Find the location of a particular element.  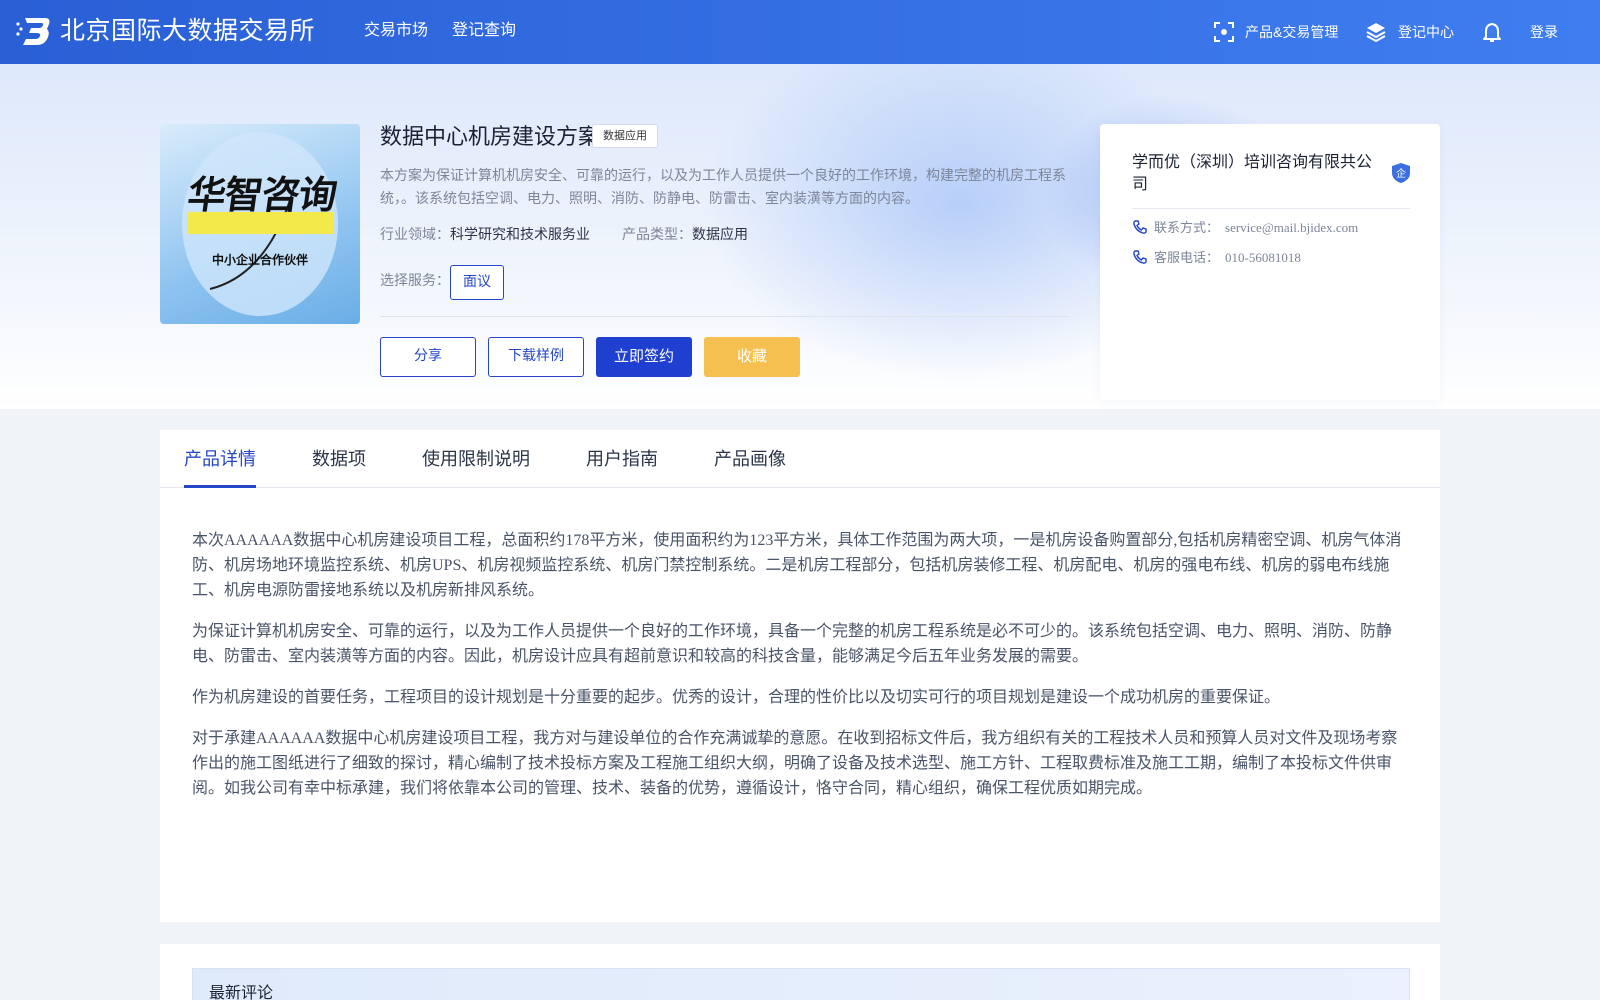

tab-user-guide: 用户指南 is located at coordinates (622, 459).